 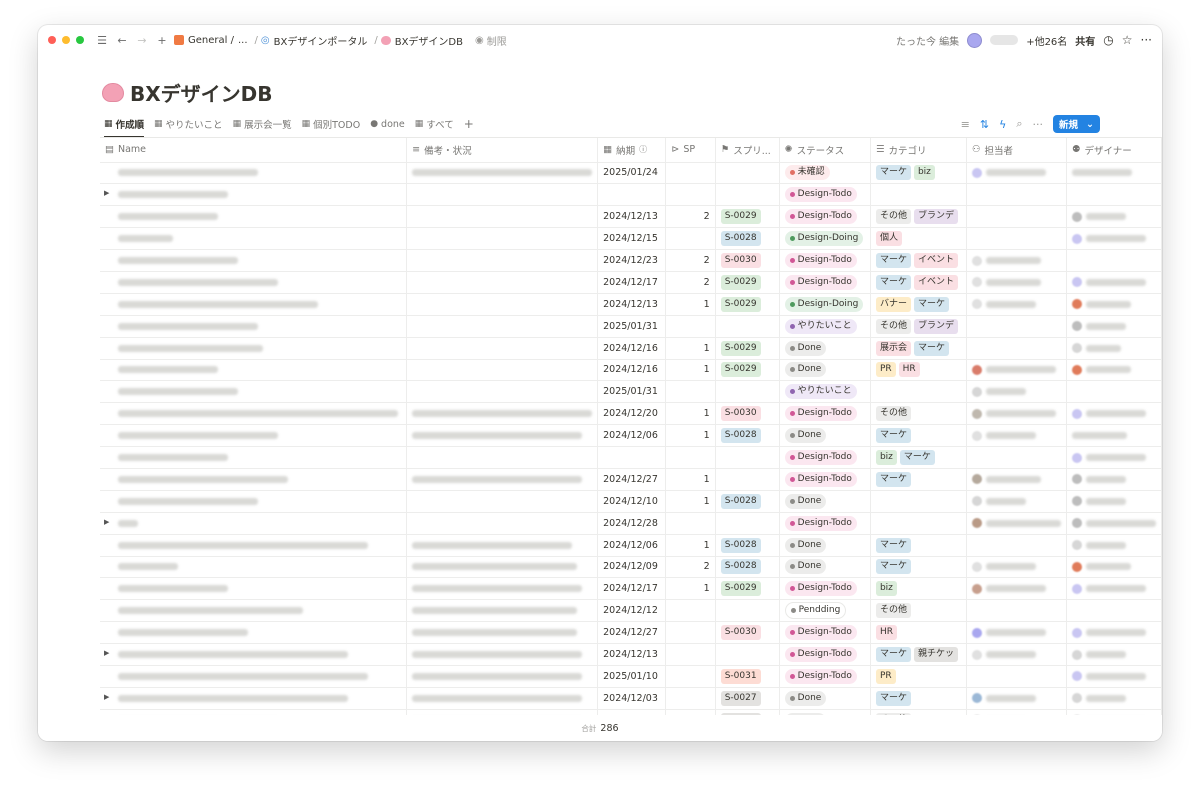 I want to click on column-header-due-date: ▦ 納期 ⓘ, so click(x=632, y=150).